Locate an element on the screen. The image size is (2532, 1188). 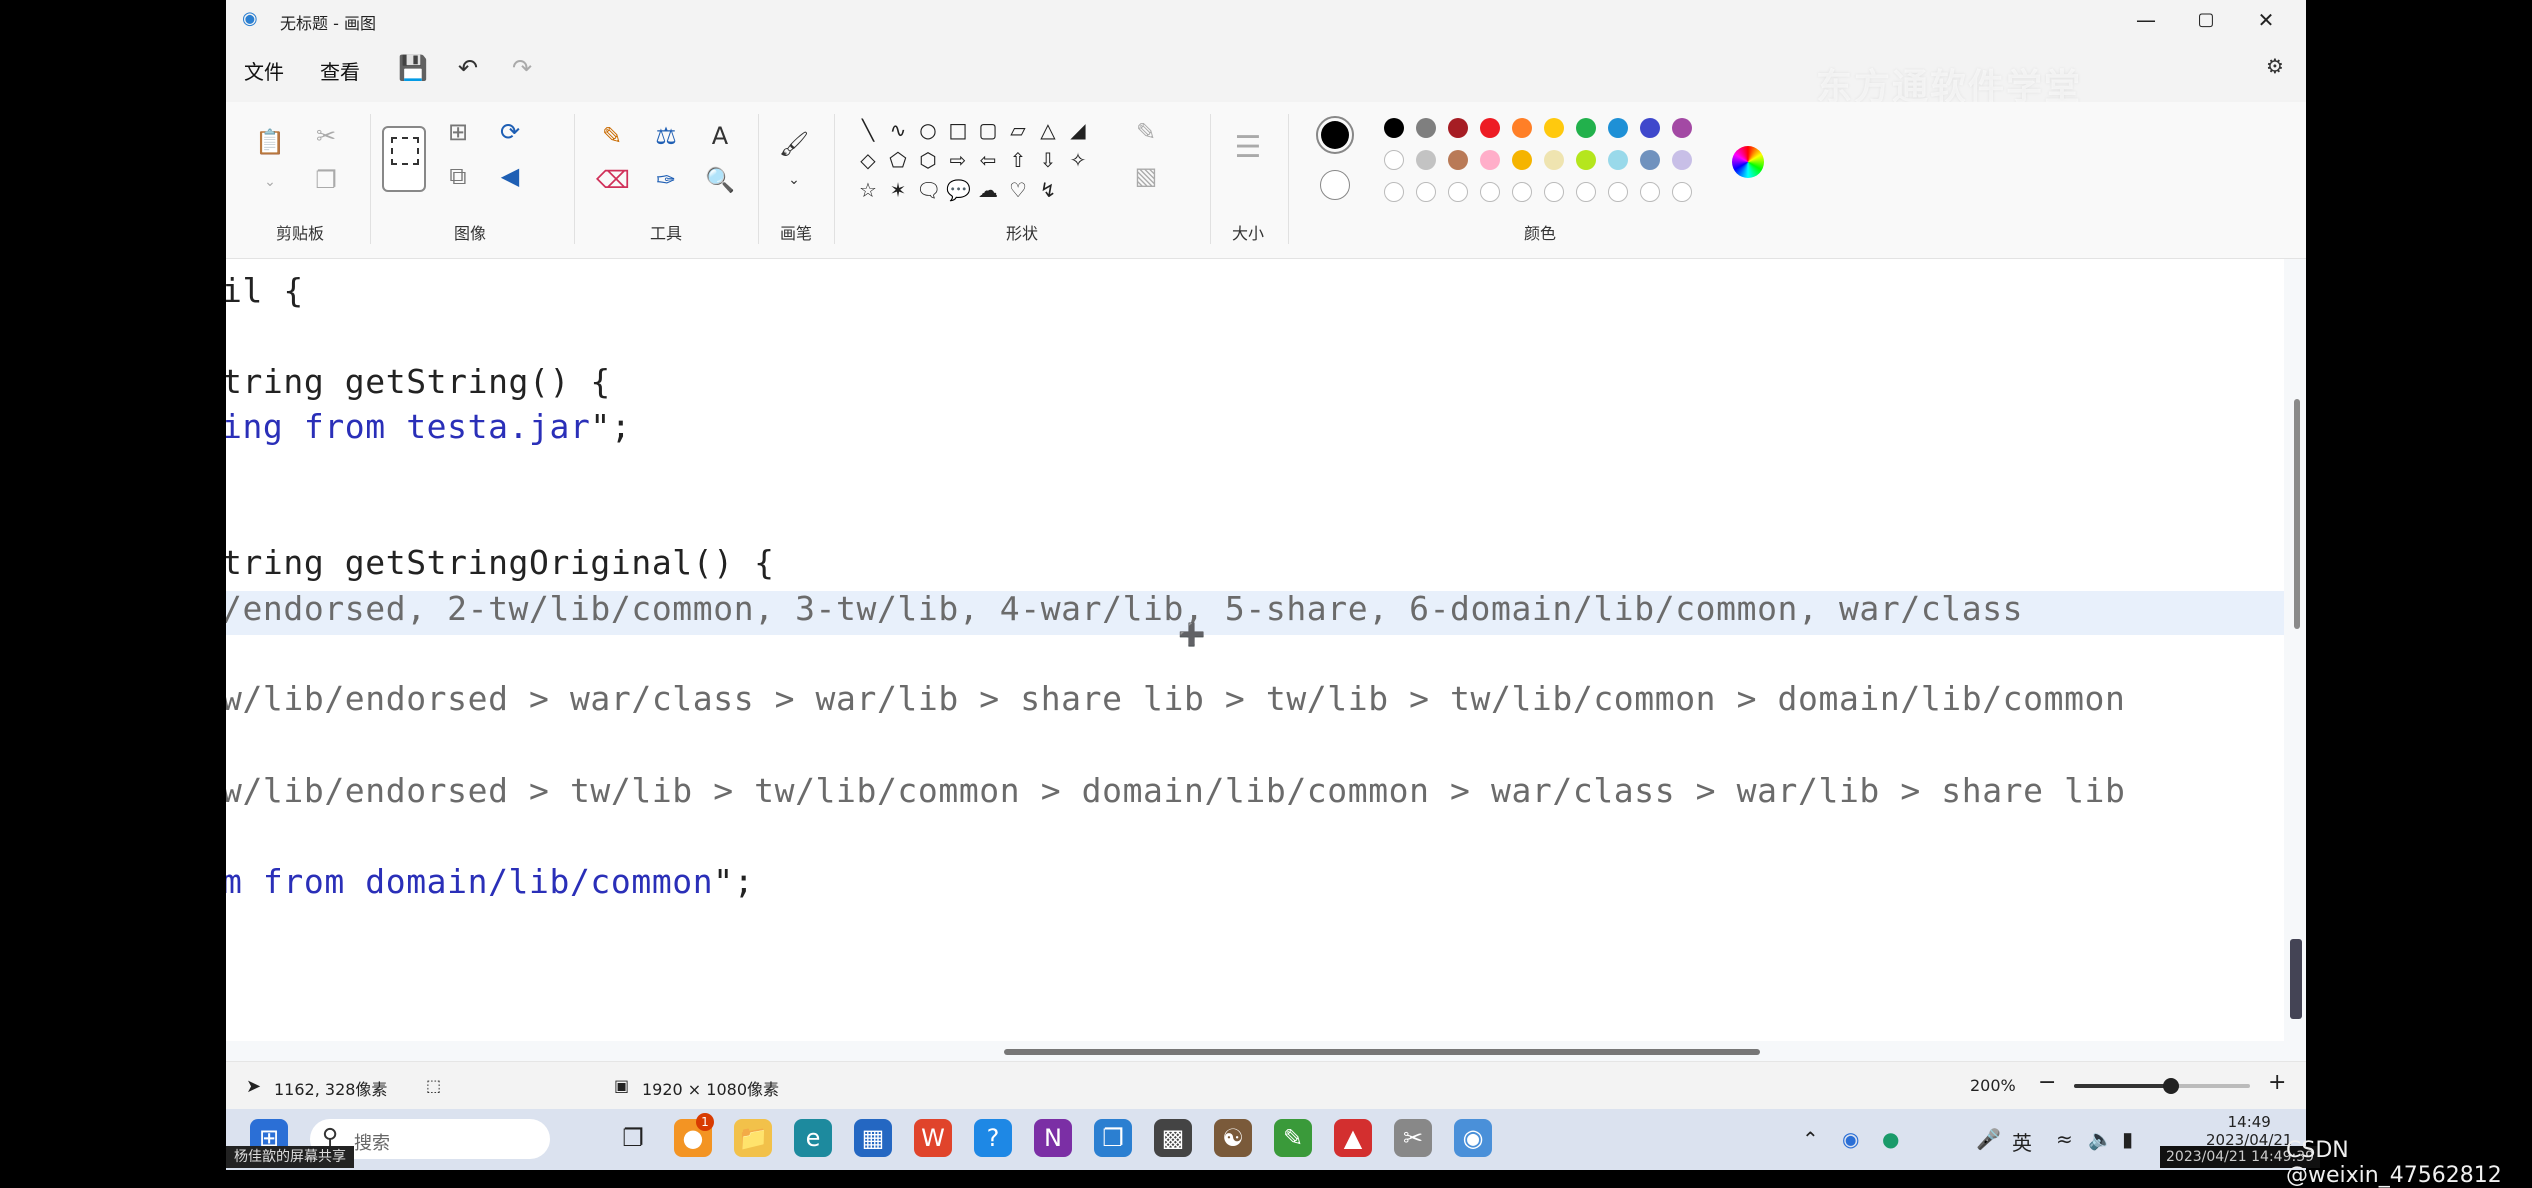
down-arrow-shape-icon: ⇩ is located at coordinates (1048, 160).